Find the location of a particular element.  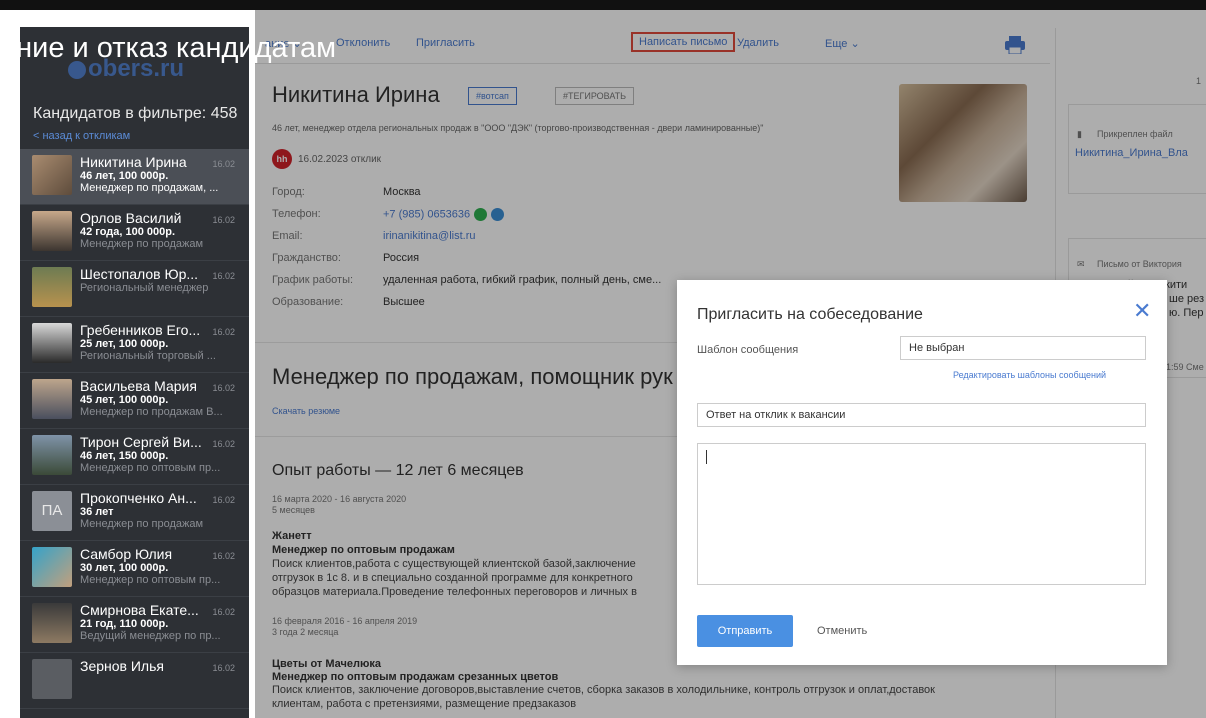

candidate-name: Васильева Мария is located at coordinates (138, 386).